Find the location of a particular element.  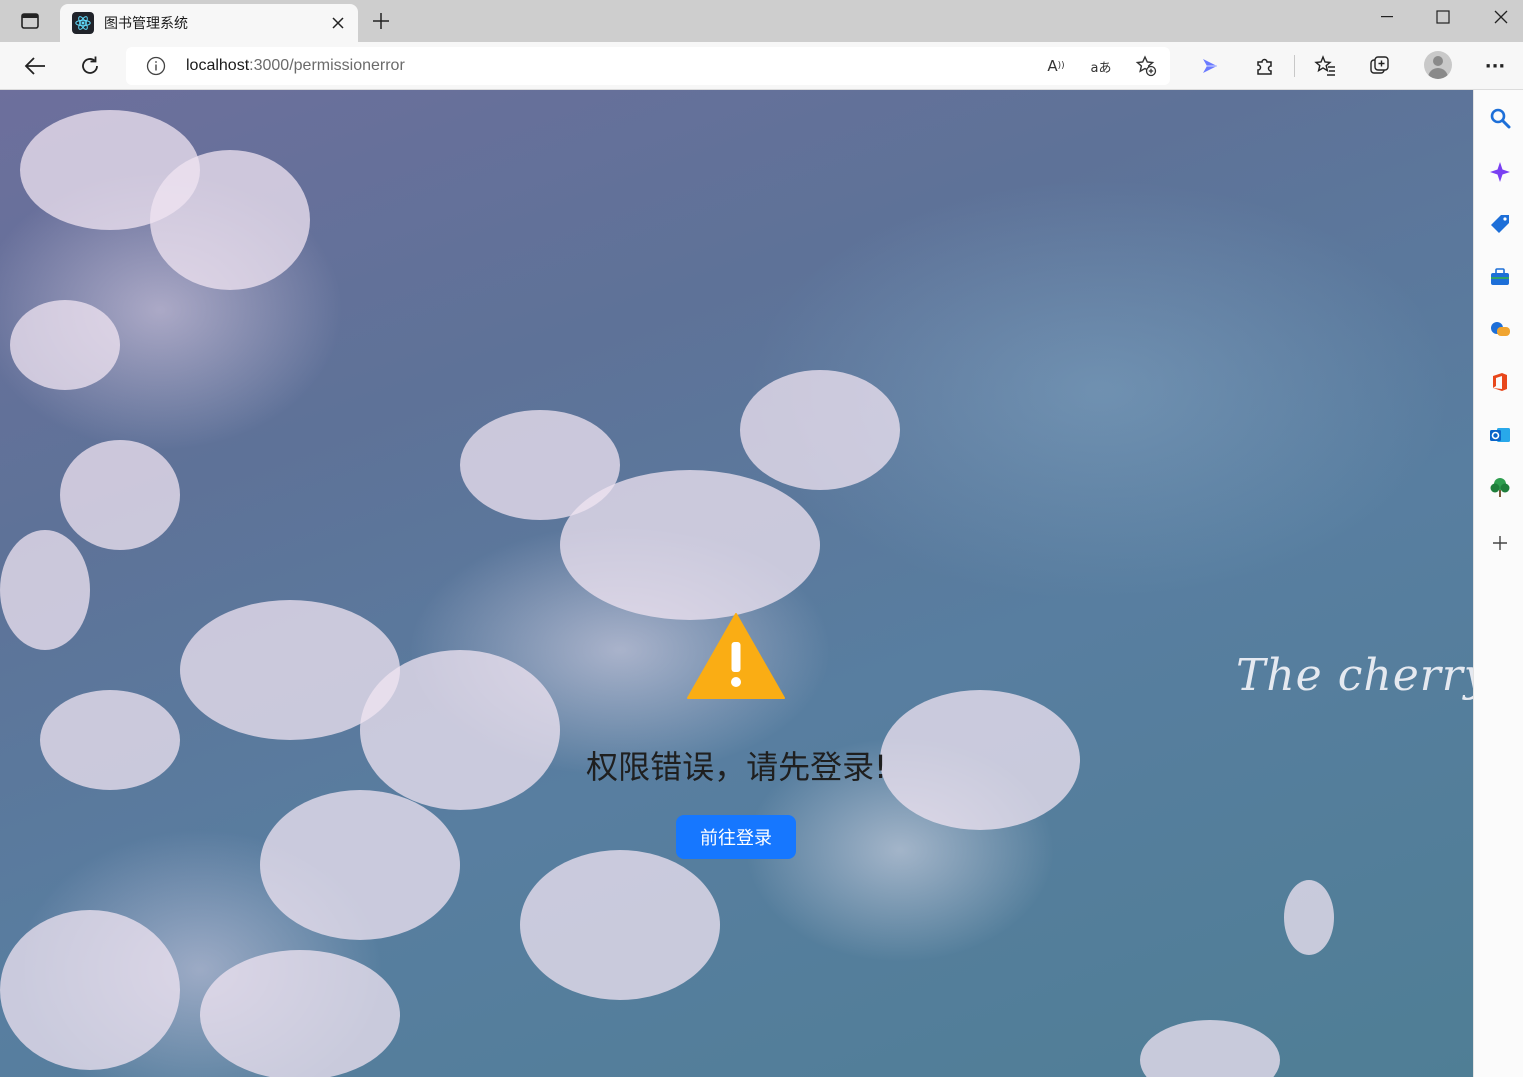

outlook-icon is located at coordinates (1500, 435).